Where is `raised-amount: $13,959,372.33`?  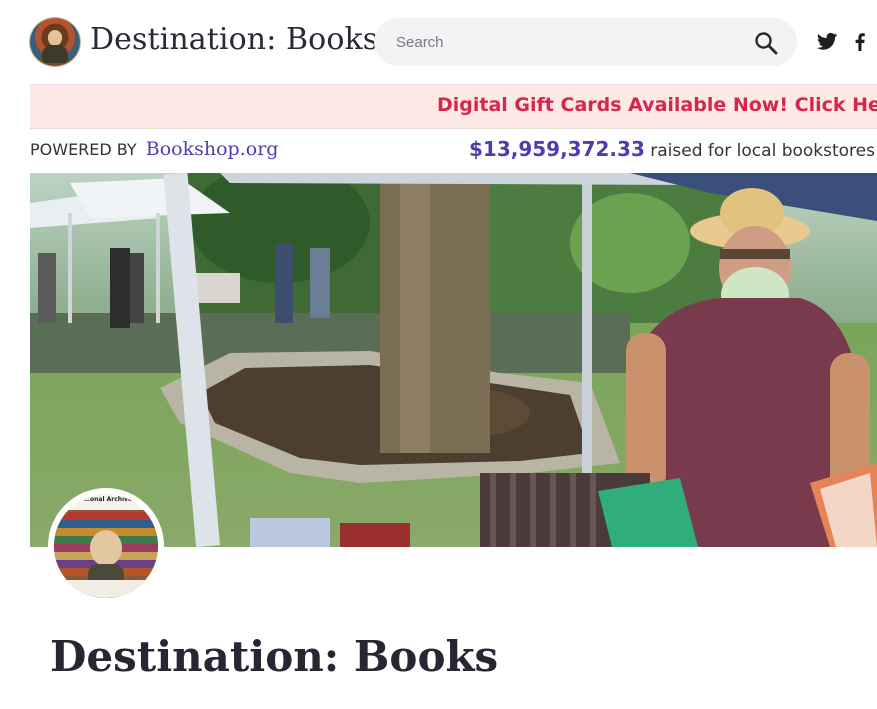 raised-amount: $13,959,372.33 is located at coordinates (556, 149).